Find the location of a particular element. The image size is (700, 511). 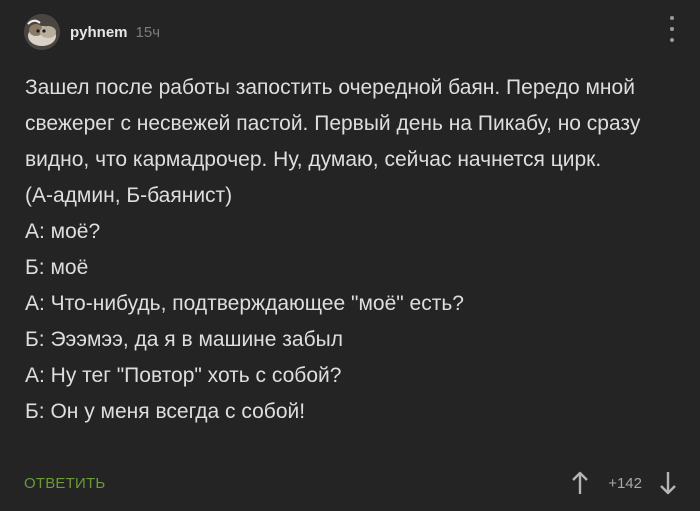

downvote-button is located at coordinates (668, 483).